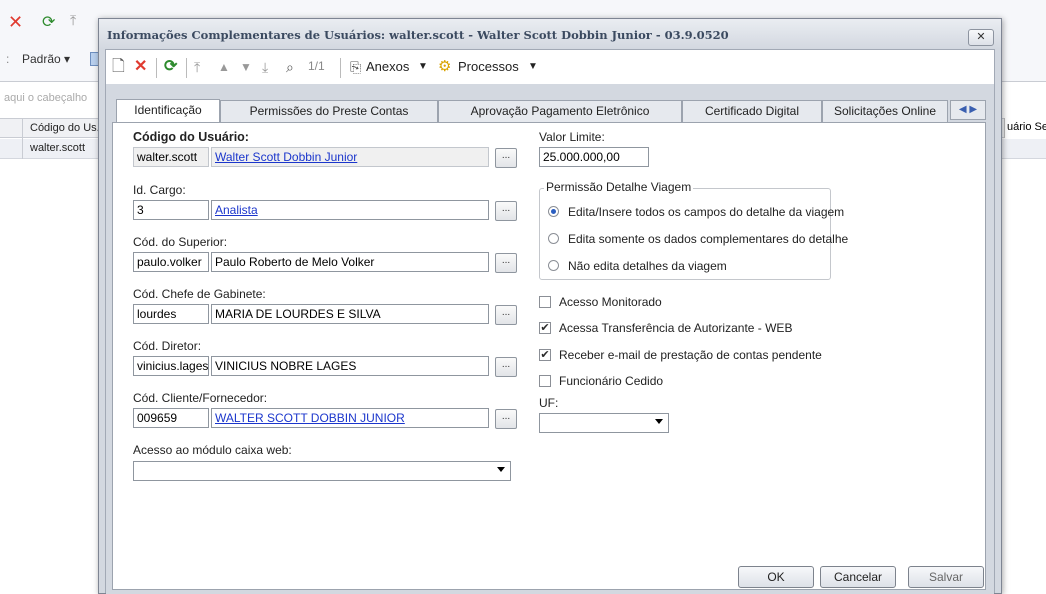 This screenshot has height=594, width=1046. I want to click on tab-permissoes: Permissões do Preste Contas, so click(329, 111).